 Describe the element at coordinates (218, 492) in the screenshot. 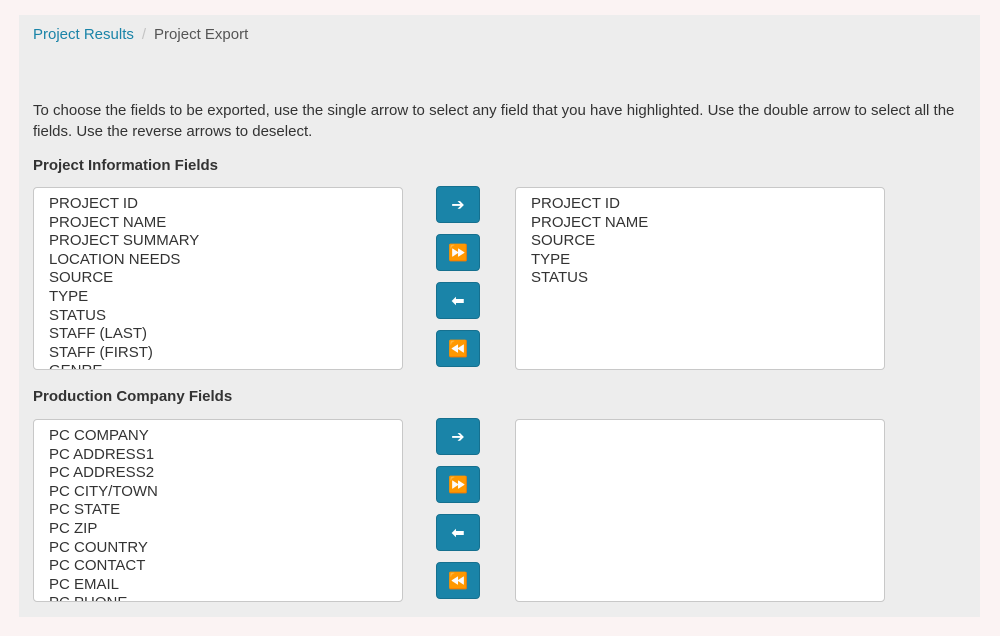

I see `field-option: PC CITY/TOWN` at that location.